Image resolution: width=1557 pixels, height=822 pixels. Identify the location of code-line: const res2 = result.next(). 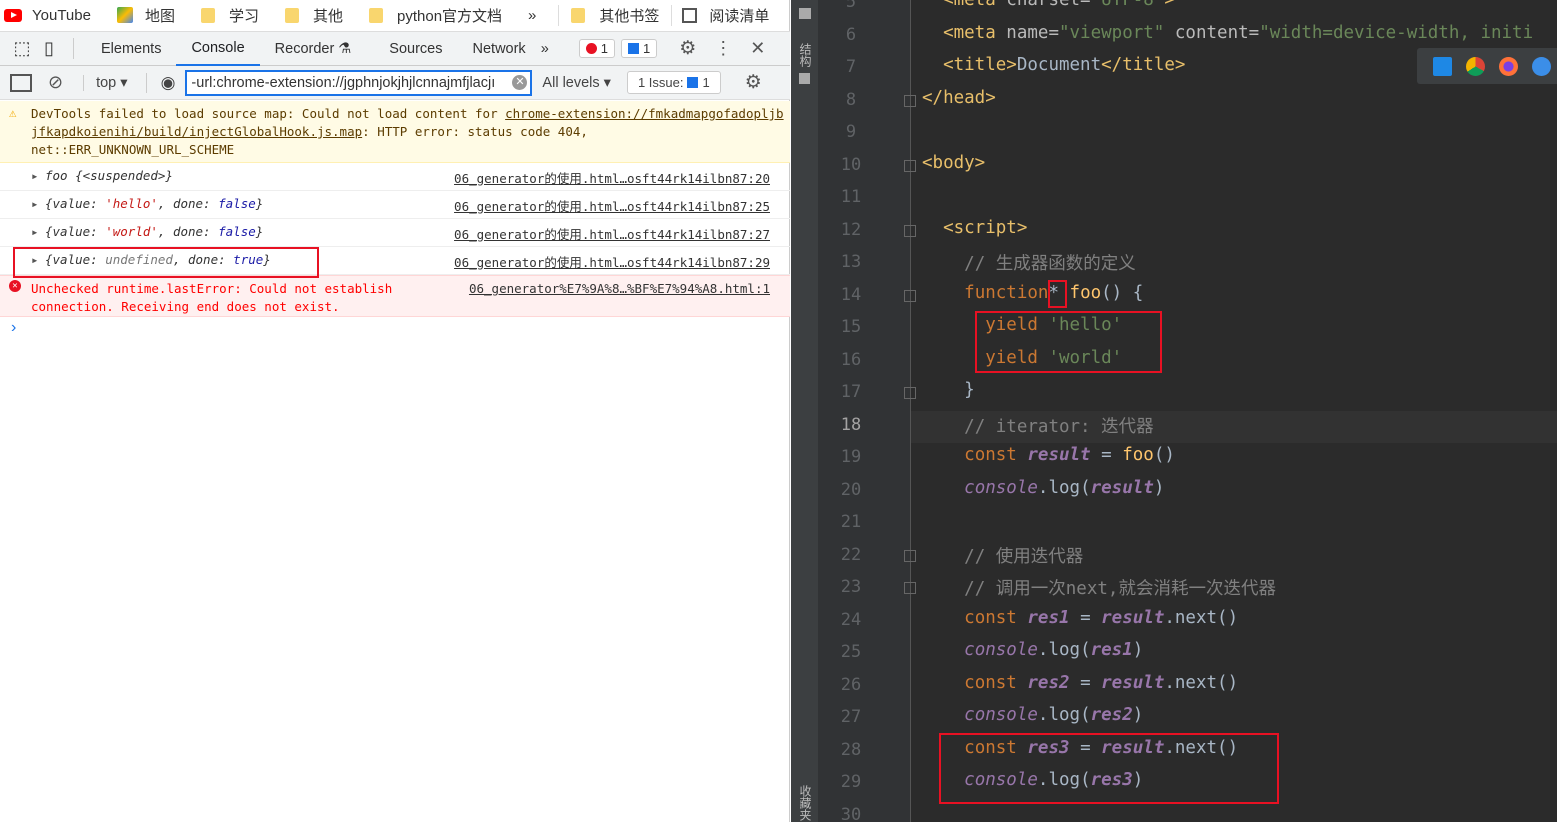
(1080, 683).